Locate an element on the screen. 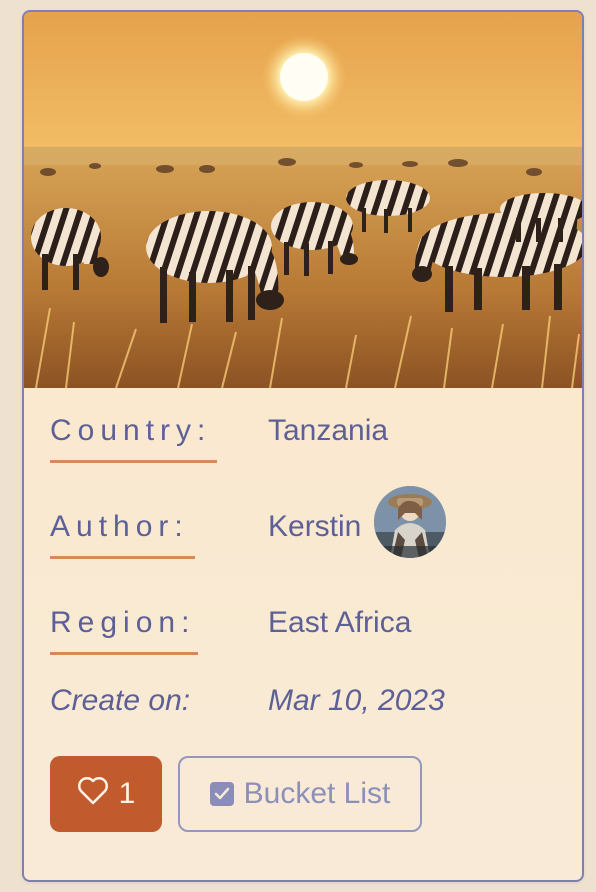 This screenshot has width=596, height=892. bucket-list-label: Bucket List is located at coordinates (317, 793).